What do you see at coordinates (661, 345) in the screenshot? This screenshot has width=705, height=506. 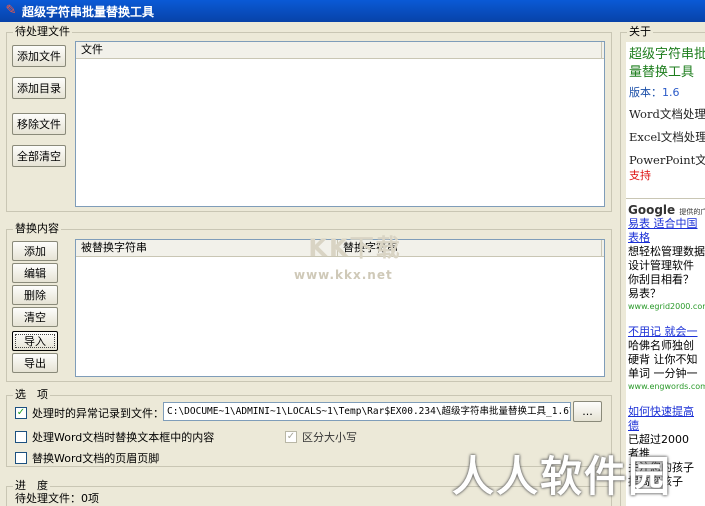 I see `ad-description: 哈佛名师独创` at bounding box center [661, 345].